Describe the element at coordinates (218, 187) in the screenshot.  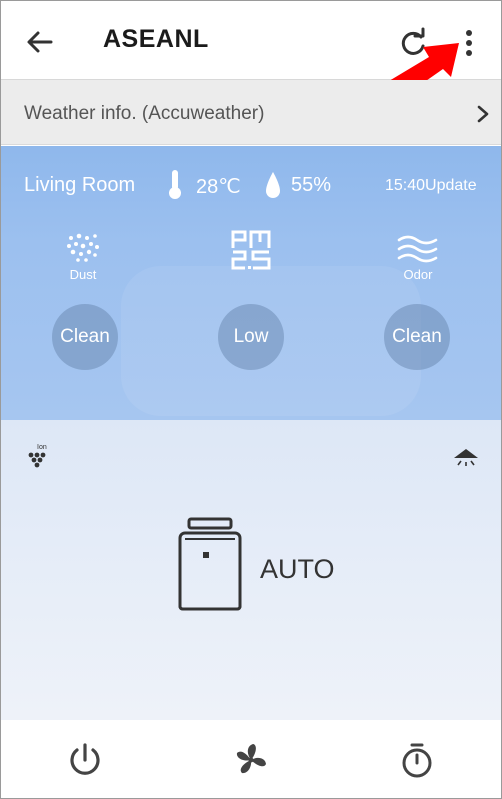
I see `temperature-value: 28℃` at that location.